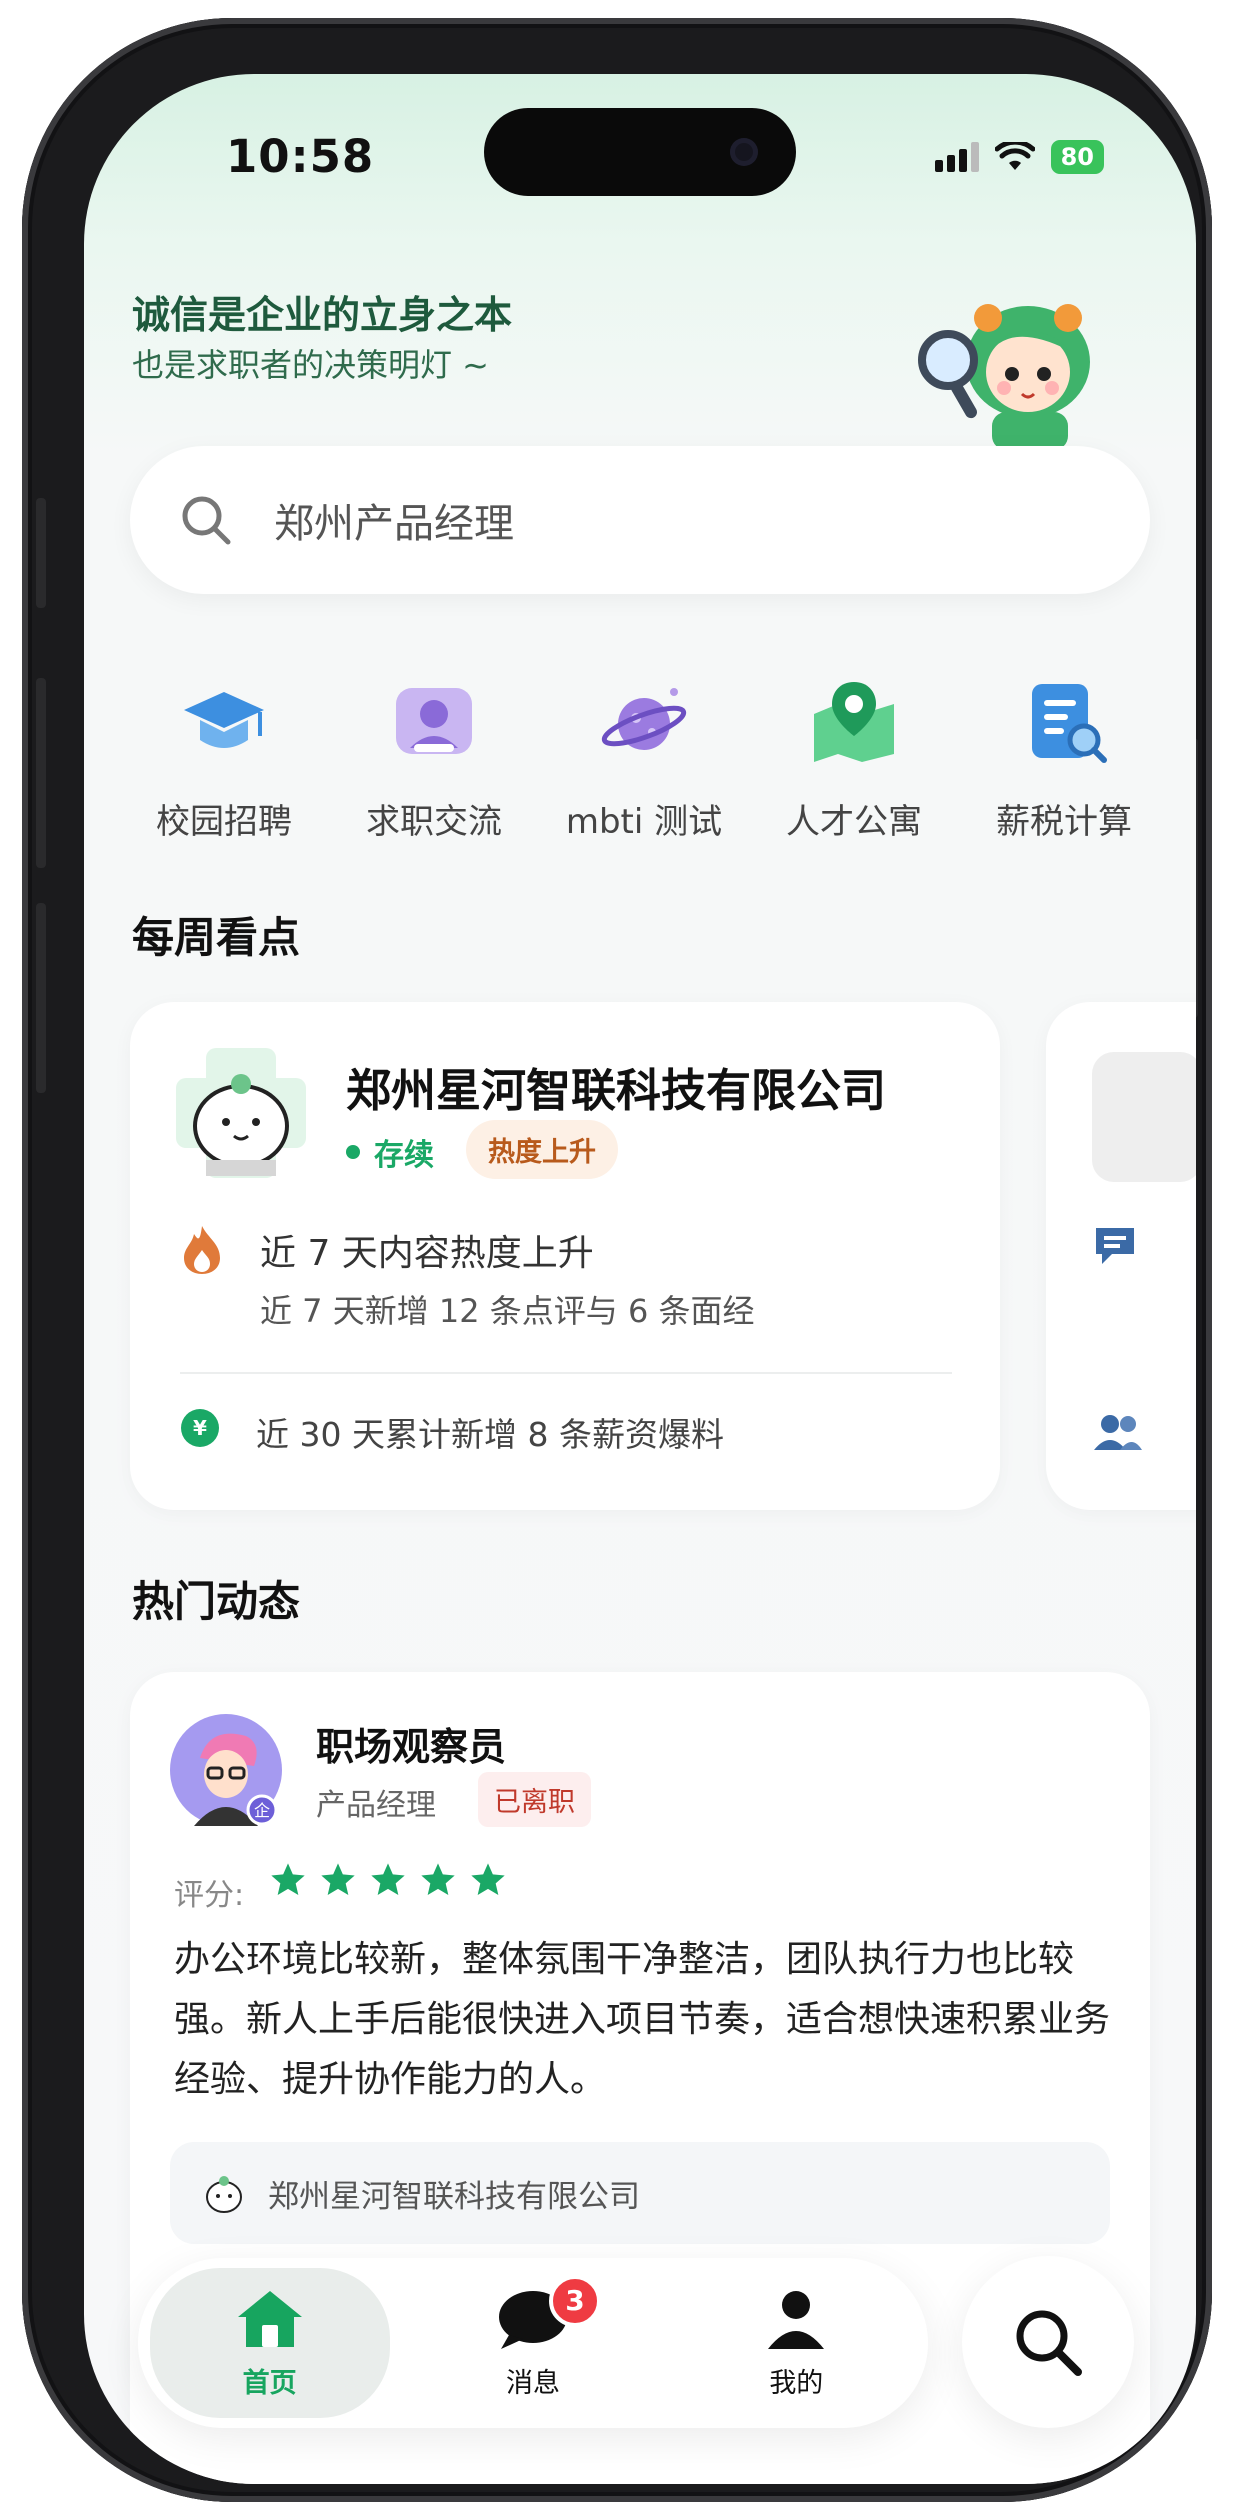 Image resolution: width=1236 pixels, height=2520 pixels. Describe the element at coordinates (390, 1152) in the screenshot. I see `company-status: 存续` at that location.